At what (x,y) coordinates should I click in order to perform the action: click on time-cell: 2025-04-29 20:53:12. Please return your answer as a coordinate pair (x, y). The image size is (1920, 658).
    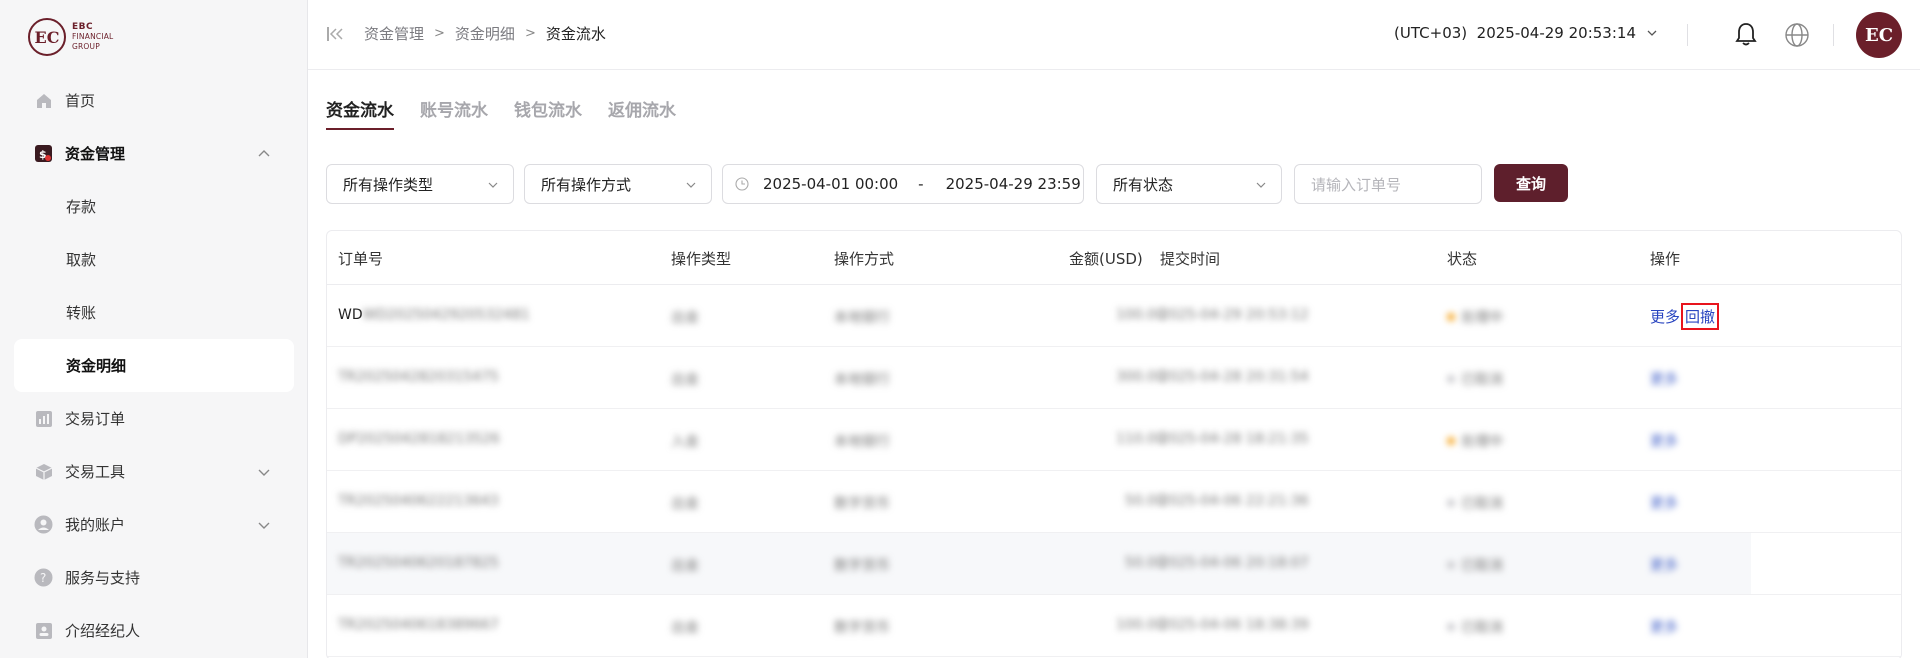
    Looking at the image, I should click on (1234, 315).